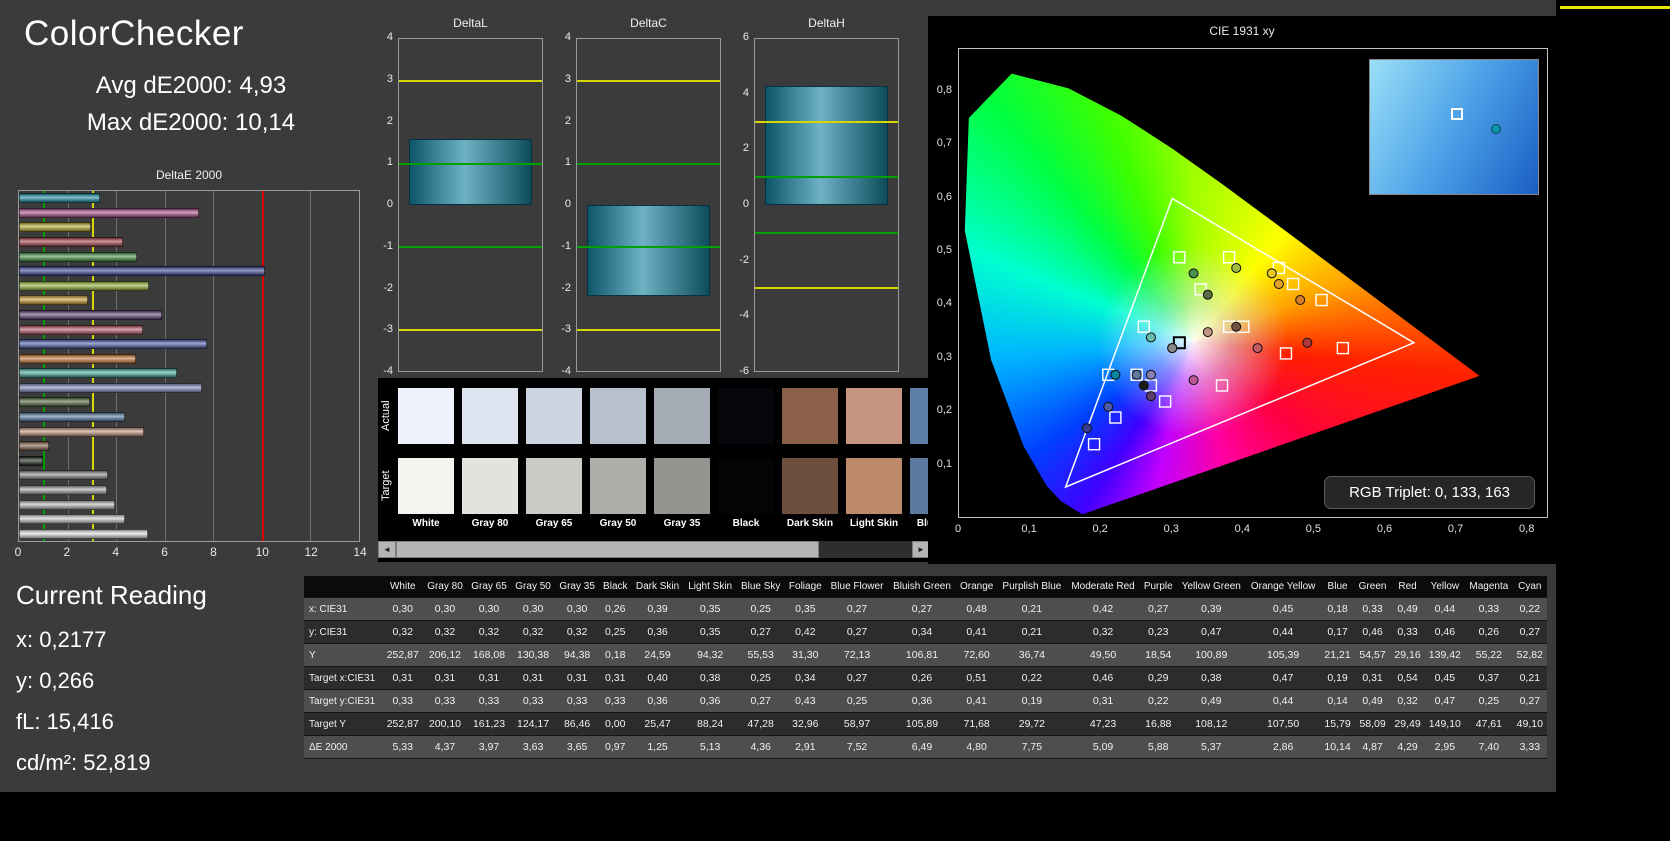  Describe the element at coordinates (1337, 587) in the screenshot. I see `column-header-blue: Blue` at that location.